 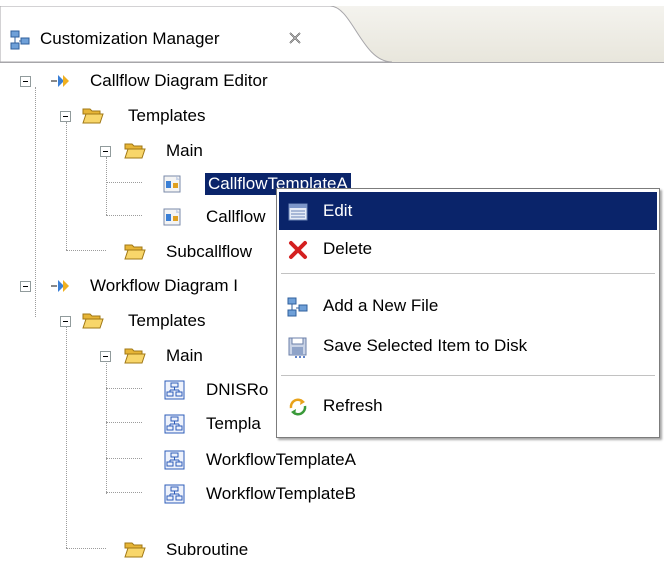 What do you see at coordinates (298, 250) in the screenshot?
I see `delete-icon` at bounding box center [298, 250].